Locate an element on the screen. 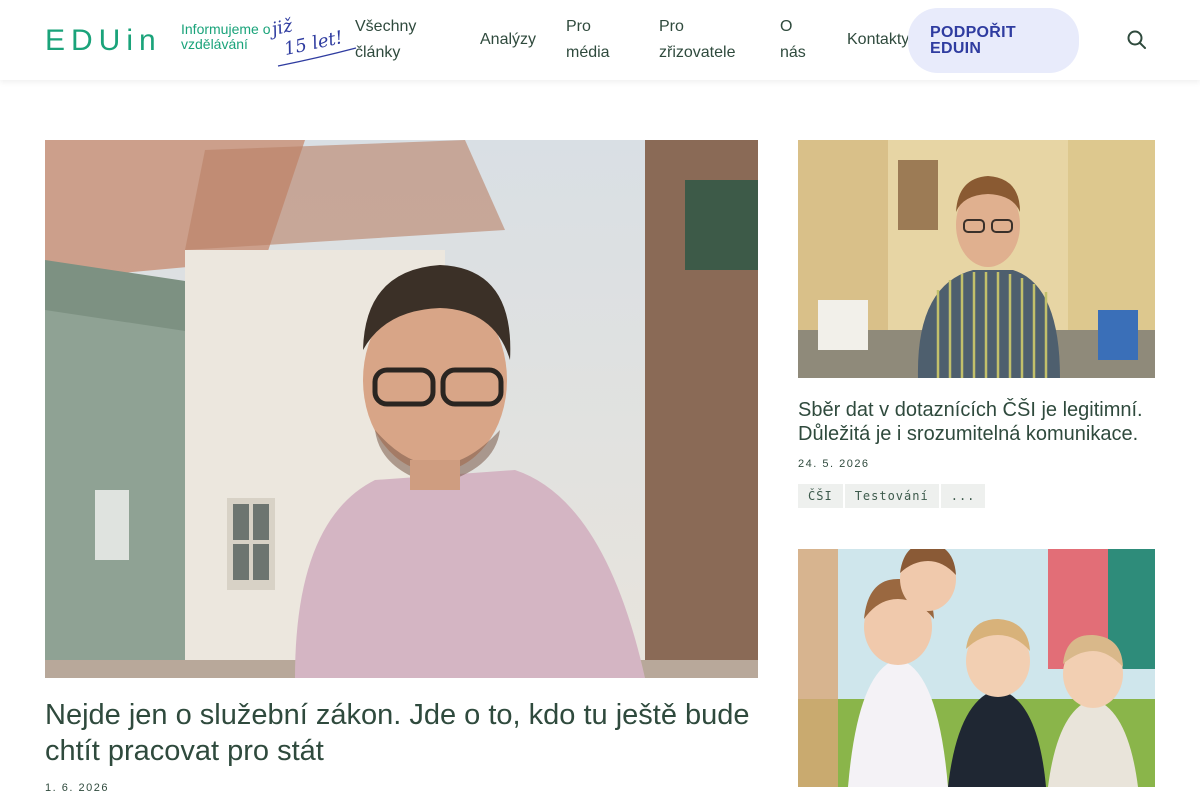  nav-media: Pro média is located at coordinates (596, 40).